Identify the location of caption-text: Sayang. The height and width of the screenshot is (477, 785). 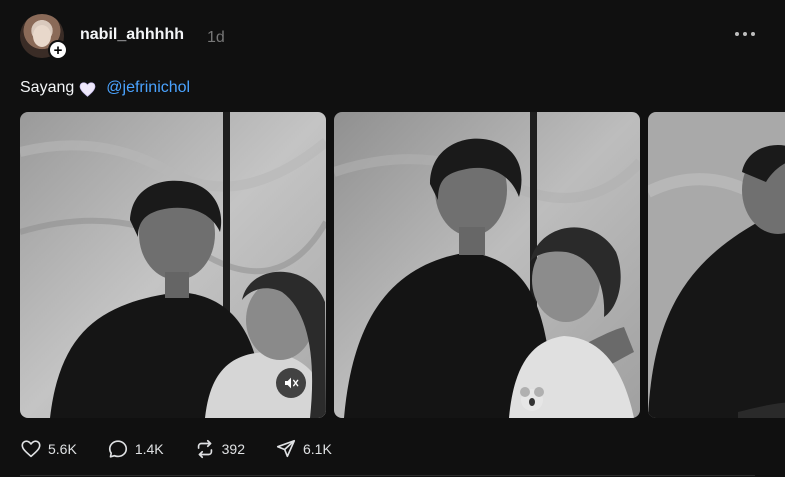
(47, 87).